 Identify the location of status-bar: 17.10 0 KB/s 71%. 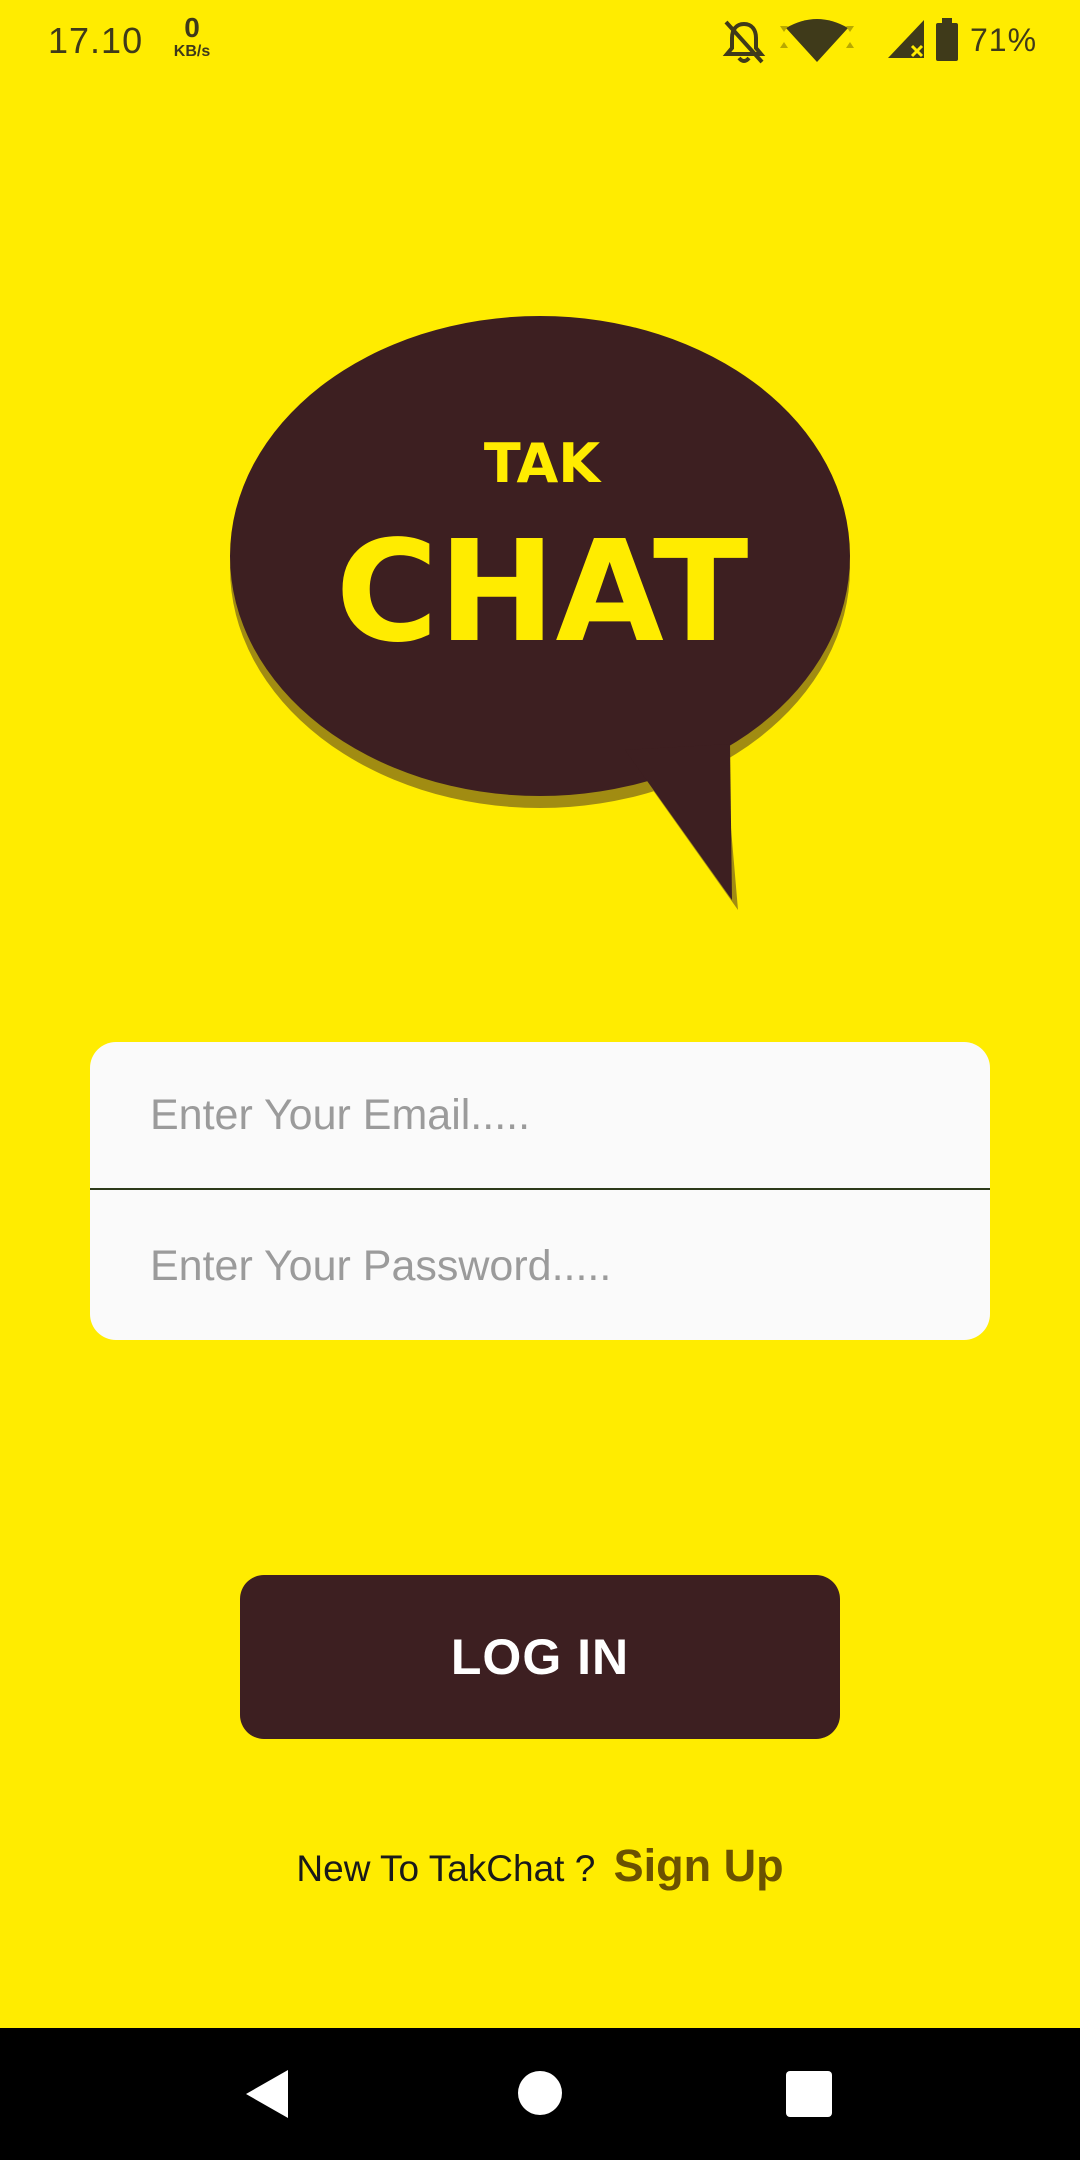
(540, 42).